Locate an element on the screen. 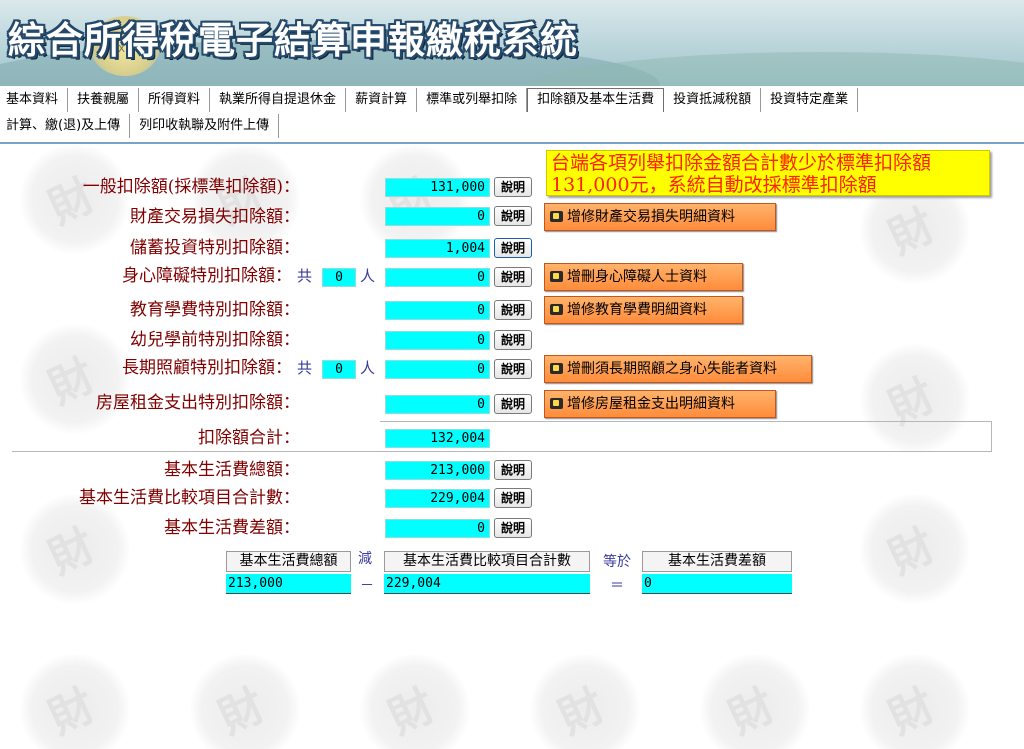  tab-deductions: 扣除額及基本生活費 is located at coordinates (596, 100).